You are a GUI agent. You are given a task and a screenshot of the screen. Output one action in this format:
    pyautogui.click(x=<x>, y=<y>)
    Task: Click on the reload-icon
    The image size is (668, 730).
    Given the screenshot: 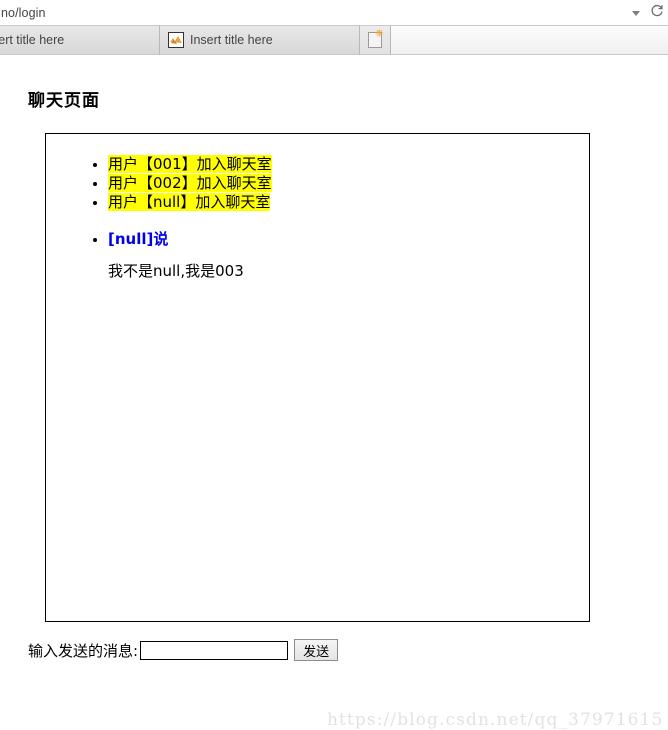 What is the action you would take?
    pyautogui.click(x=657, y=13)
    